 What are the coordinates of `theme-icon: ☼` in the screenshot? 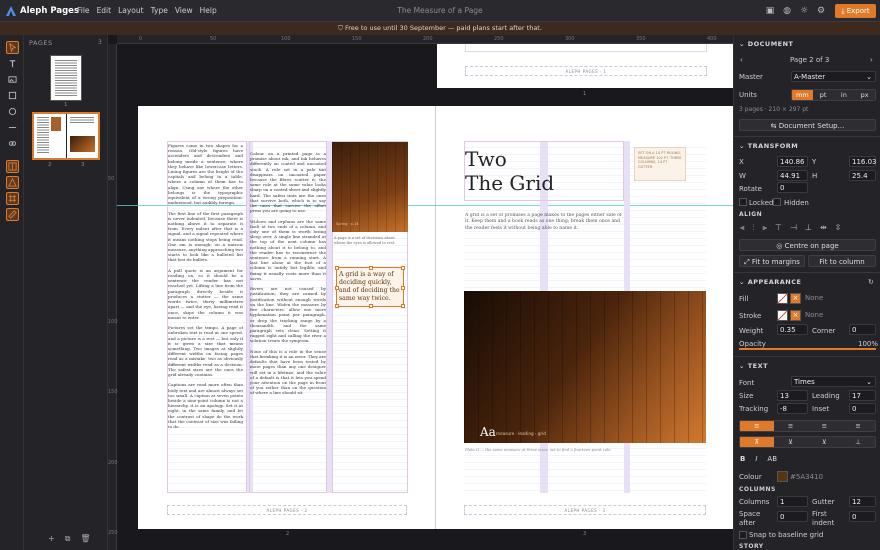 It's located at (804, 11).